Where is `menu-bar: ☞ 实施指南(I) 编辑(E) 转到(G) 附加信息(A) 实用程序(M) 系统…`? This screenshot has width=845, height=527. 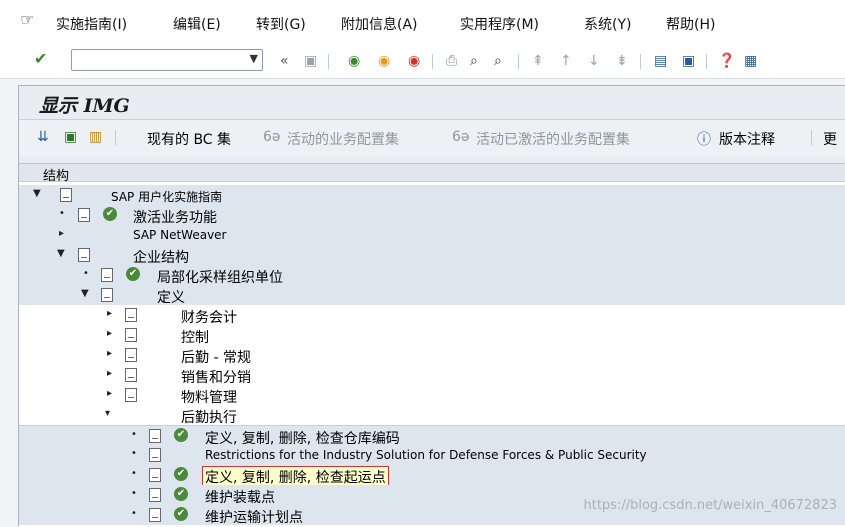
menu-bar: ☞ 实施指南(I) 编辑(E) 转到(G) 附加信息(A) 实用程序(M) 系统… is located at coordinates (422, 22).